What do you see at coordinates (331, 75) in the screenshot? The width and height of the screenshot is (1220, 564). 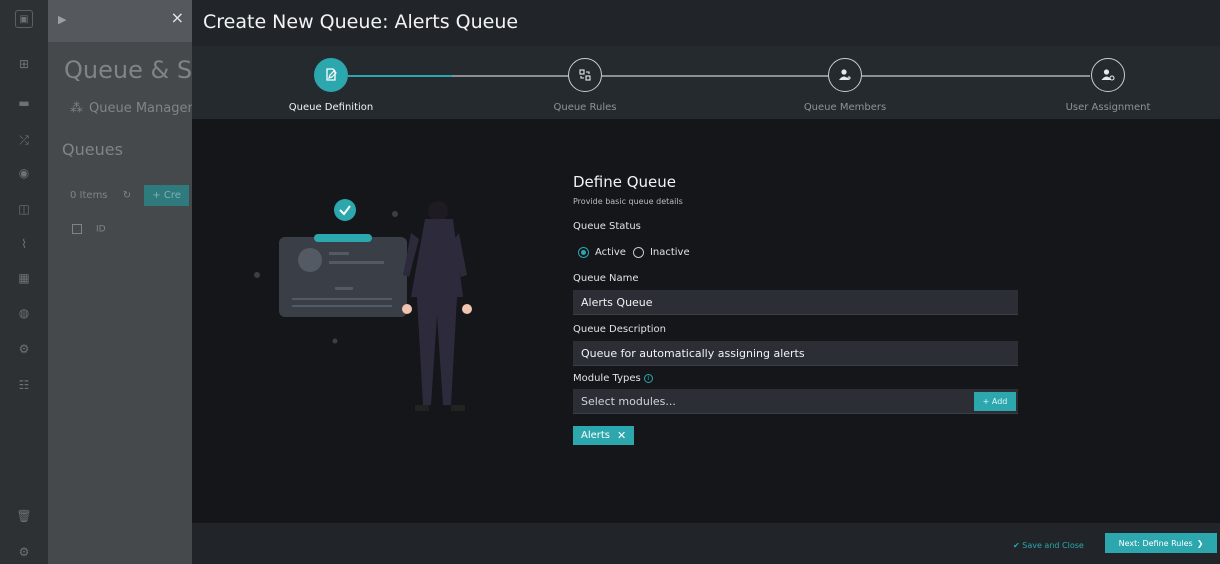 I see `edit-doc-icon` at bounding box center [331, 75].